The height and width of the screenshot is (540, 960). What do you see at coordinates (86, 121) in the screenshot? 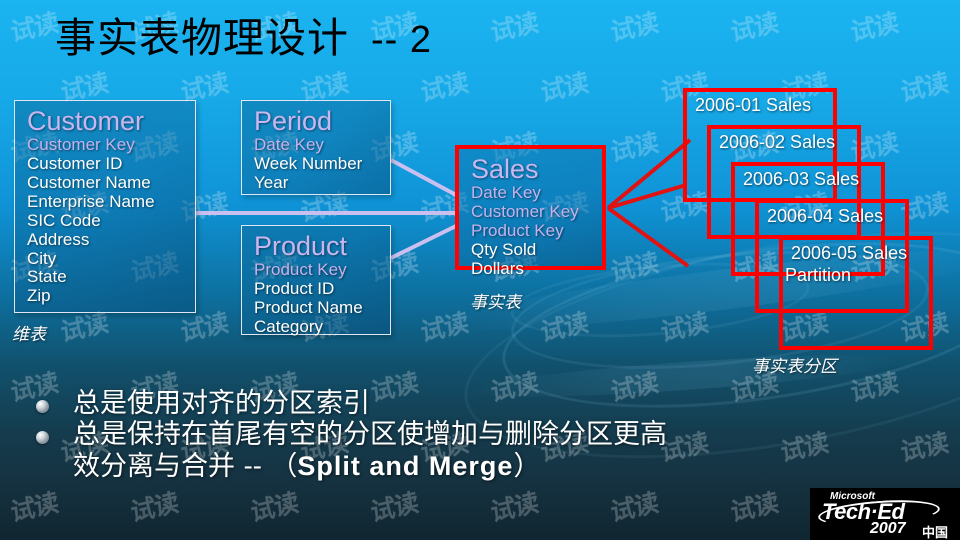
I see `entity-name: Customer` at bounding box center [86, 121].